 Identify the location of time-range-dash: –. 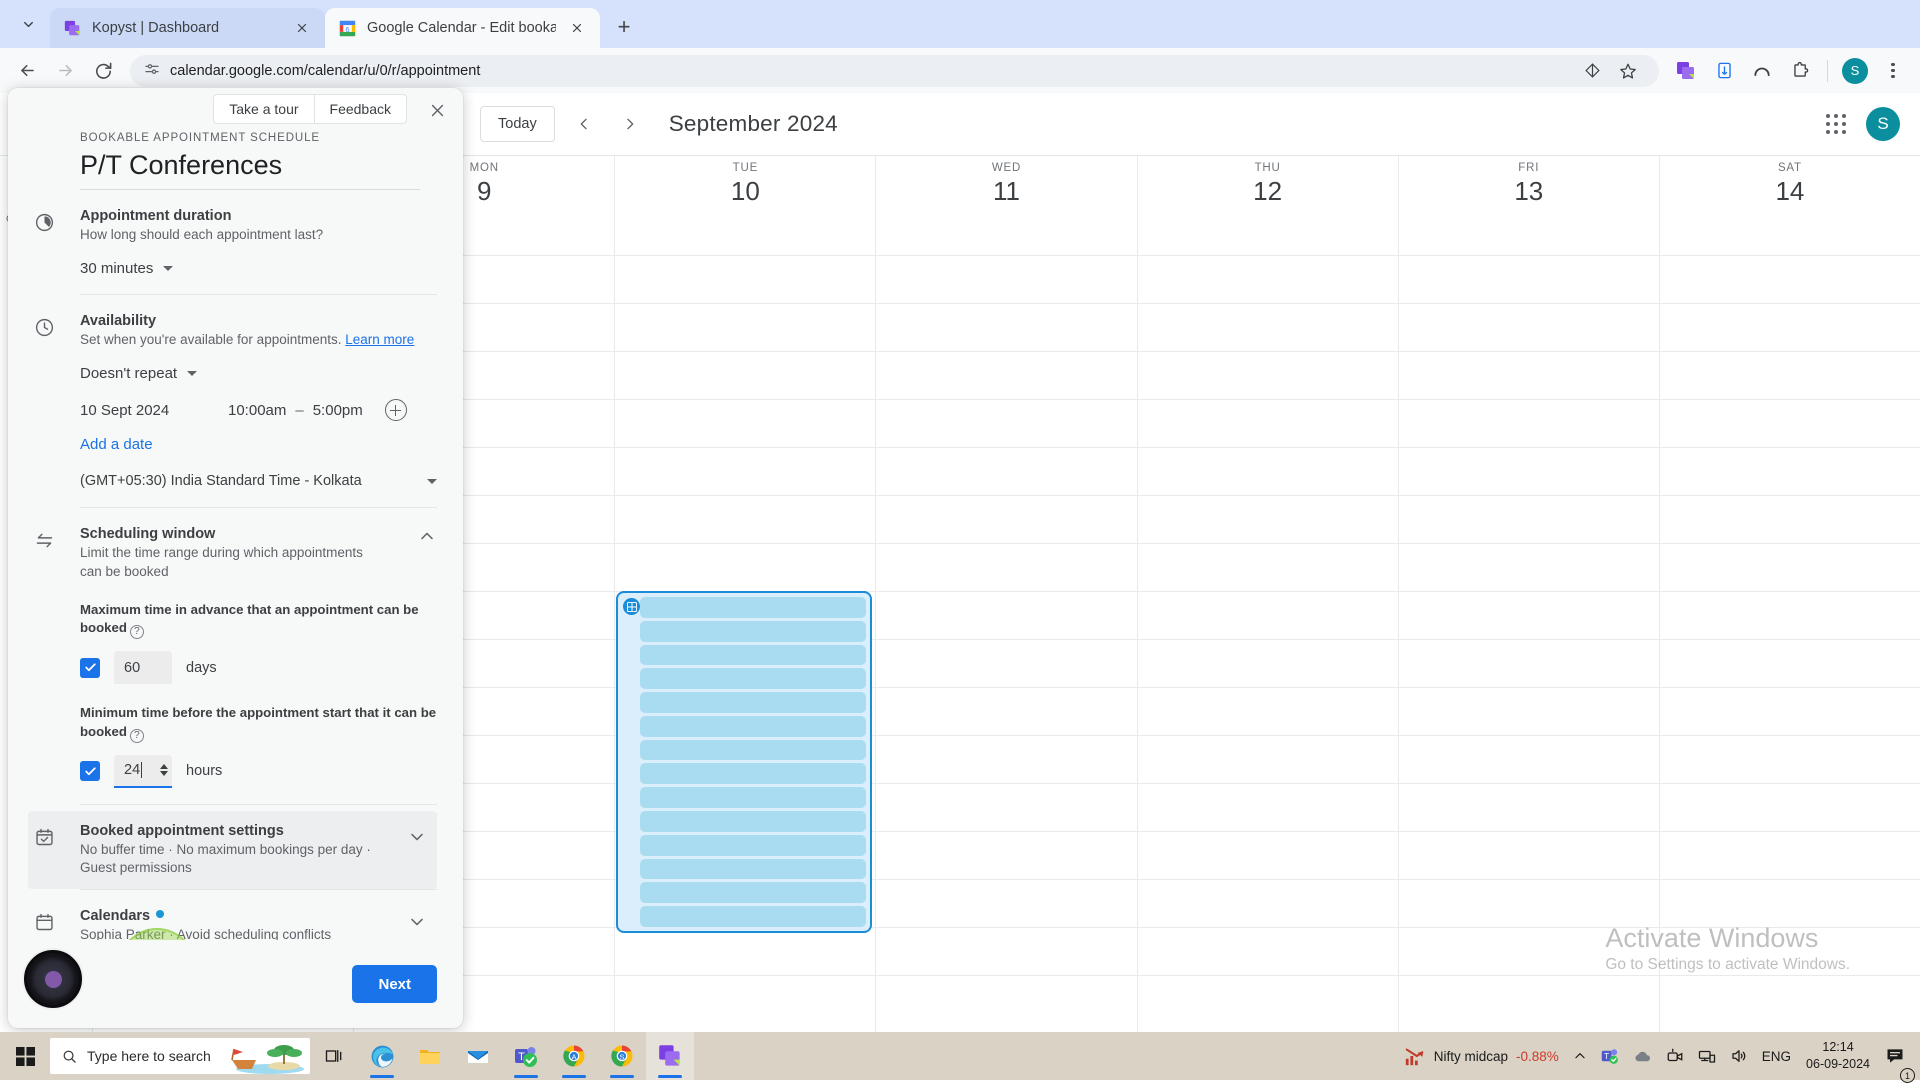
(299, 410).